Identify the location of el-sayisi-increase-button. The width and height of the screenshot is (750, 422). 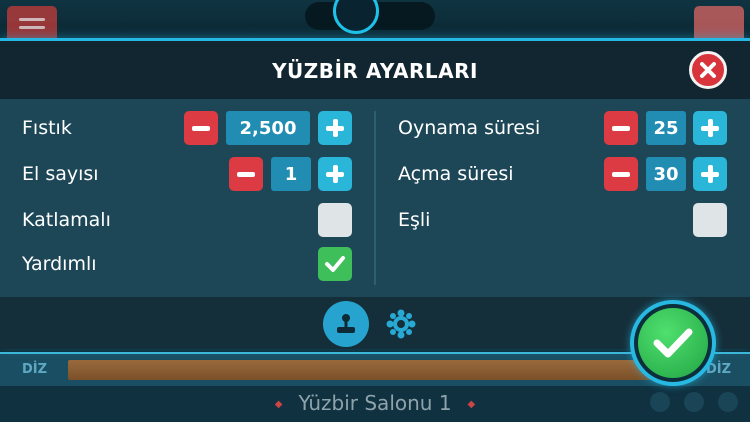
(335, 174).